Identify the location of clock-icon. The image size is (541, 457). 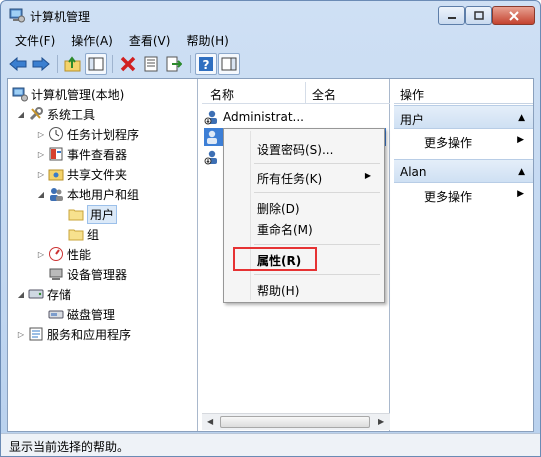
(56, 134).